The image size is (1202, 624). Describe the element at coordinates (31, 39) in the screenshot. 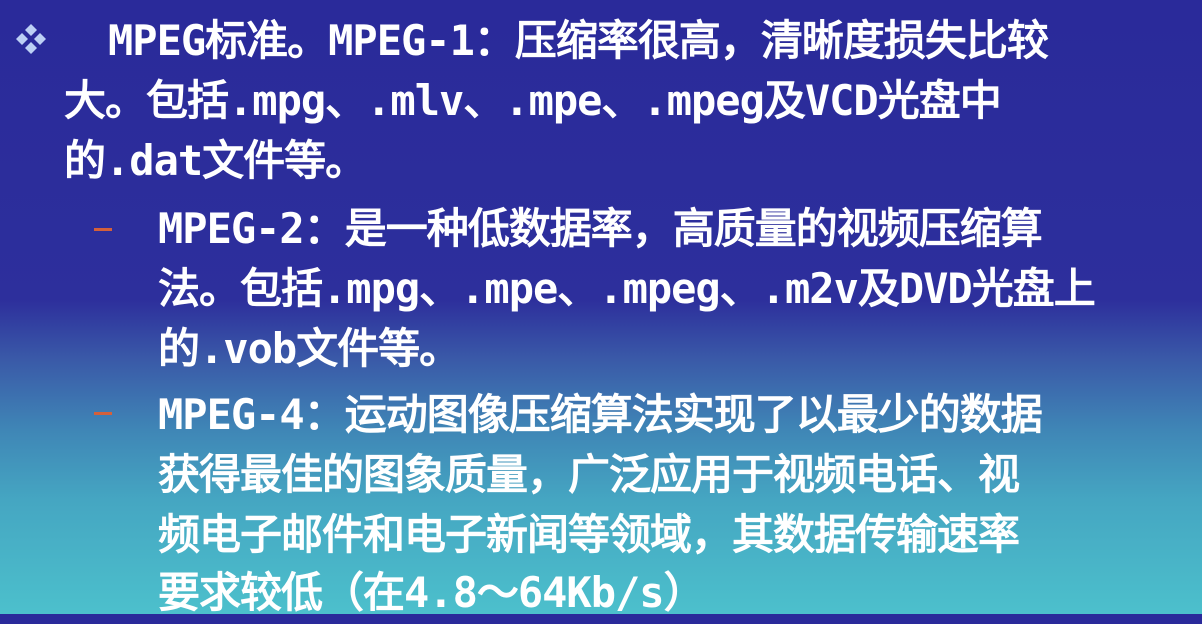

I see `four-diamond-bullet-icon` at that location.